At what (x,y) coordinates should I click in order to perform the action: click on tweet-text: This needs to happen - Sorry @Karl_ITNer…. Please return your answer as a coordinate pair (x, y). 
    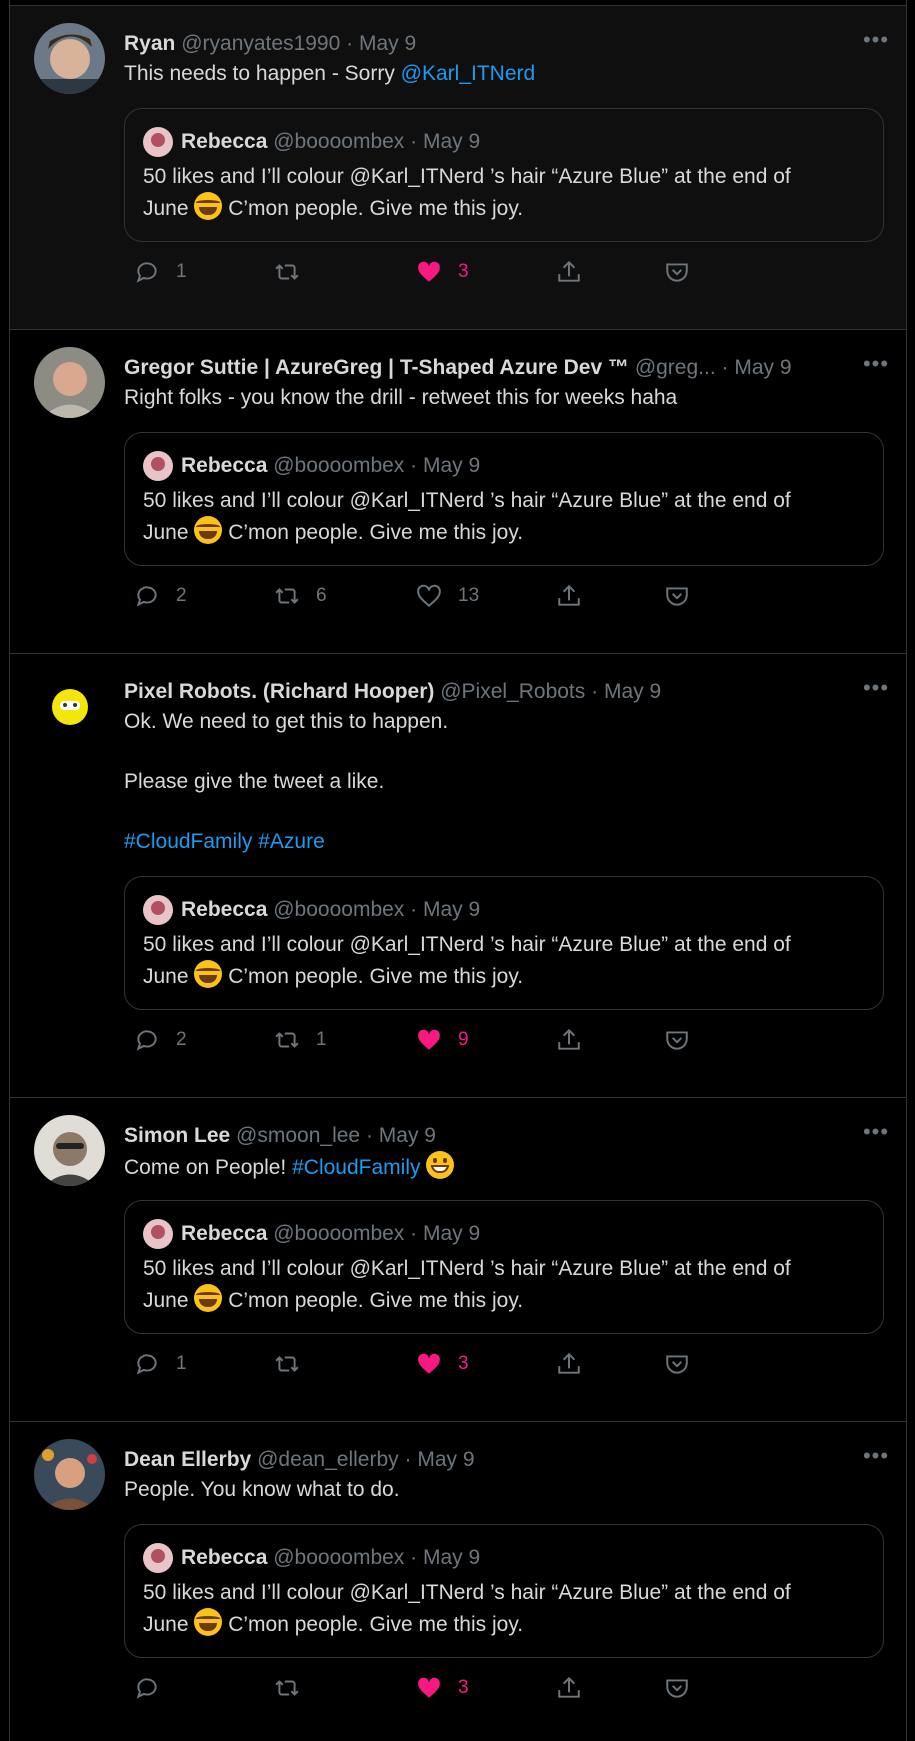
    Looking at the image, I should click on (500, 74).